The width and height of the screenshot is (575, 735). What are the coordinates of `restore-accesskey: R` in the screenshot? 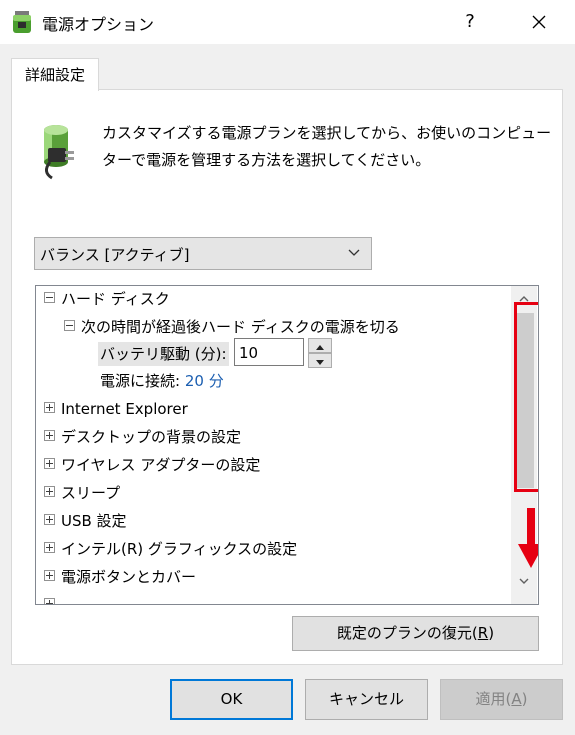 It's located at (483, 633).